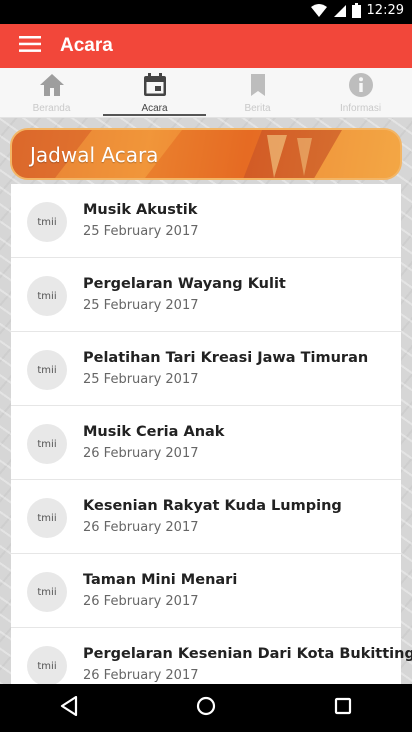 This screenshot has width=412, height=732. I want to click on status-time: 12:29, so click(385, 10).